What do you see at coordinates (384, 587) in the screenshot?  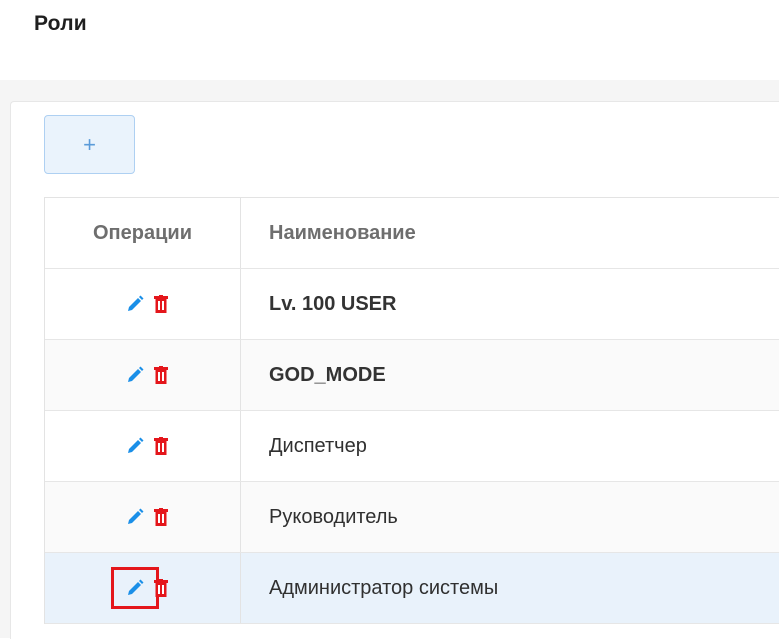 I see `role-name: Администратор системы` at bounding box center [384, 587].